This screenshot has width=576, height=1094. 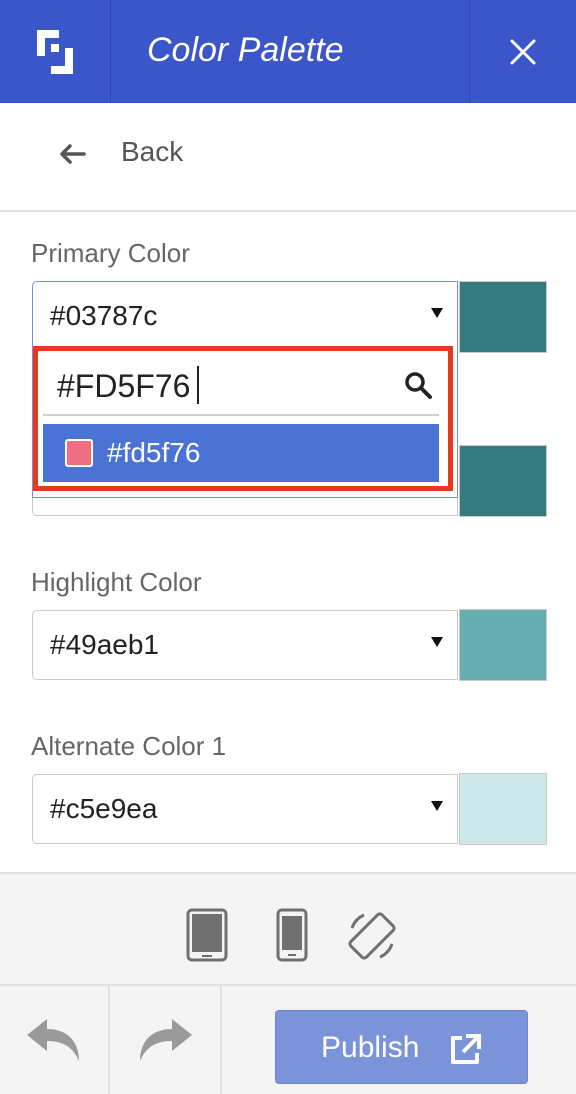 What do you see at coordinates (466, 1049) in the screenshot?
I see `external-link-icon` at bounding box center [466, 1049].